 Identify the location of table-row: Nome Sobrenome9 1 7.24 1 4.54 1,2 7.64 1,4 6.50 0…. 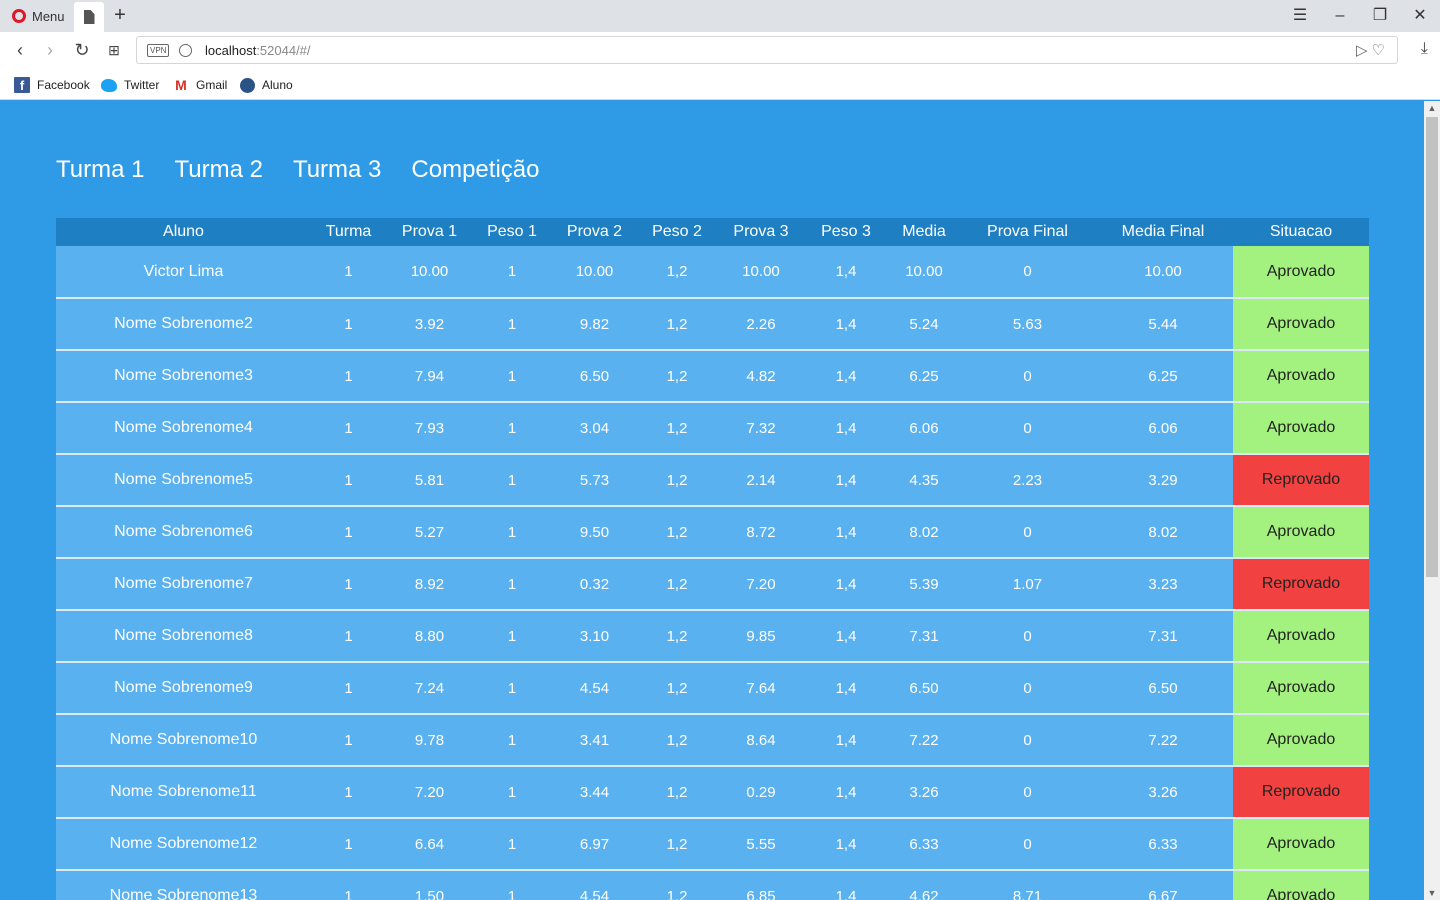
(712, 688).